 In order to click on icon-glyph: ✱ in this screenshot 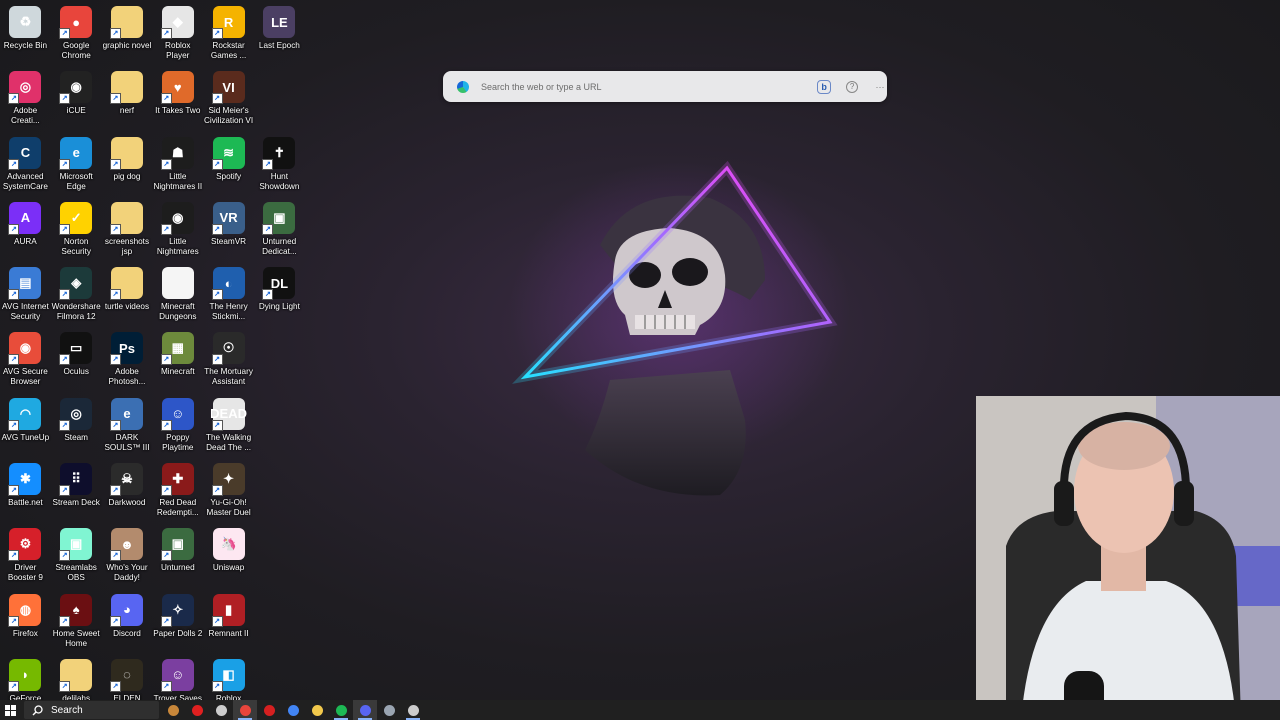, I will do `click(25, 479)`.